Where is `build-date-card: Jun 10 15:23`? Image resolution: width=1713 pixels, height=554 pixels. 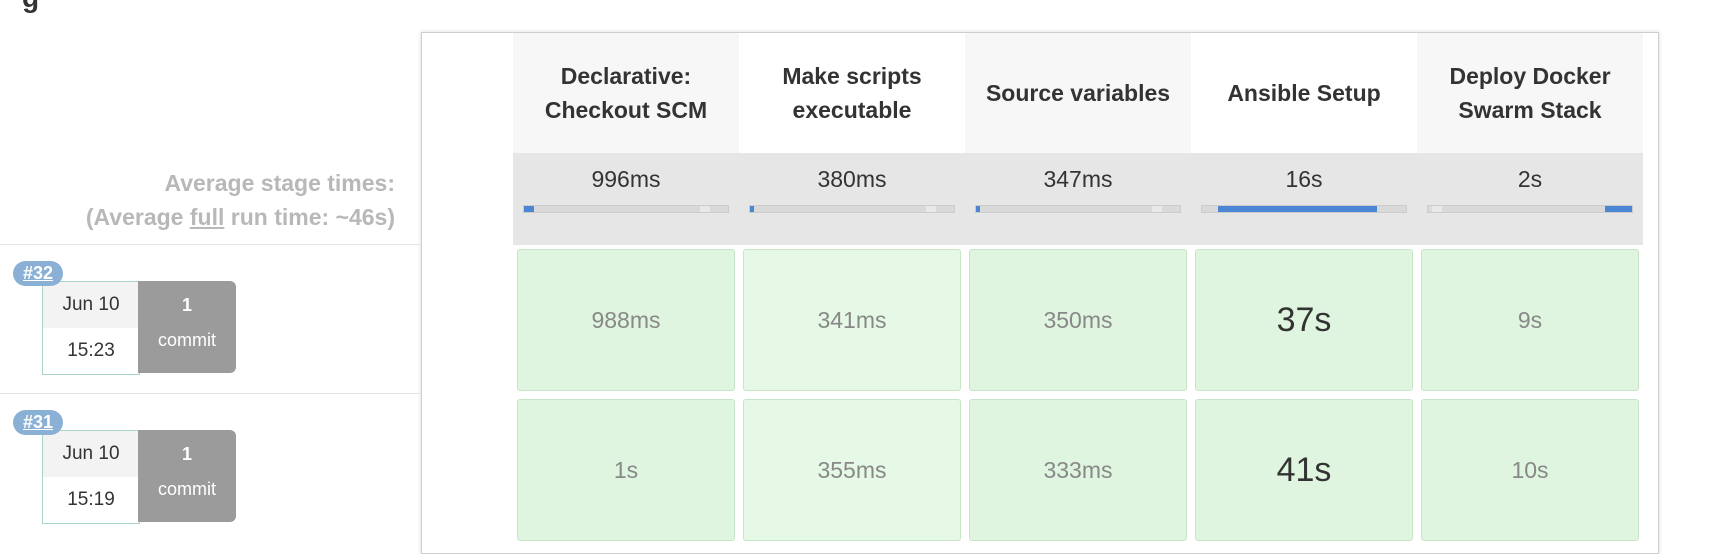 build-date-card: Jun 10 15:23 is located at coordinates (91, 328).